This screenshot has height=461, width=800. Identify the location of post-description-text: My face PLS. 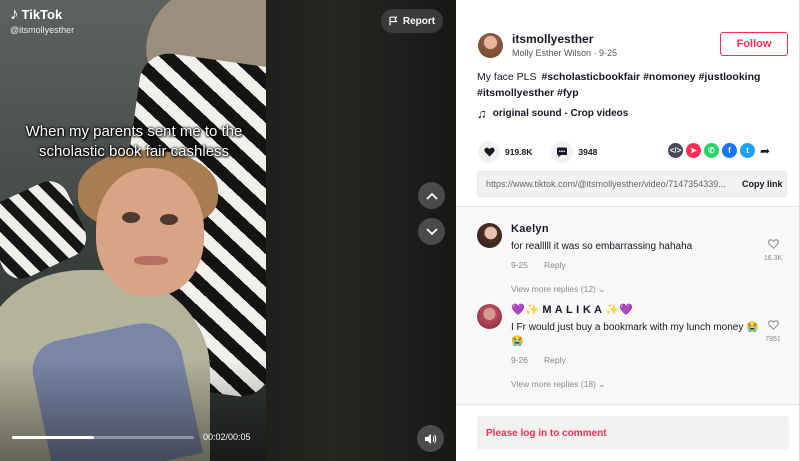
(507, 77).